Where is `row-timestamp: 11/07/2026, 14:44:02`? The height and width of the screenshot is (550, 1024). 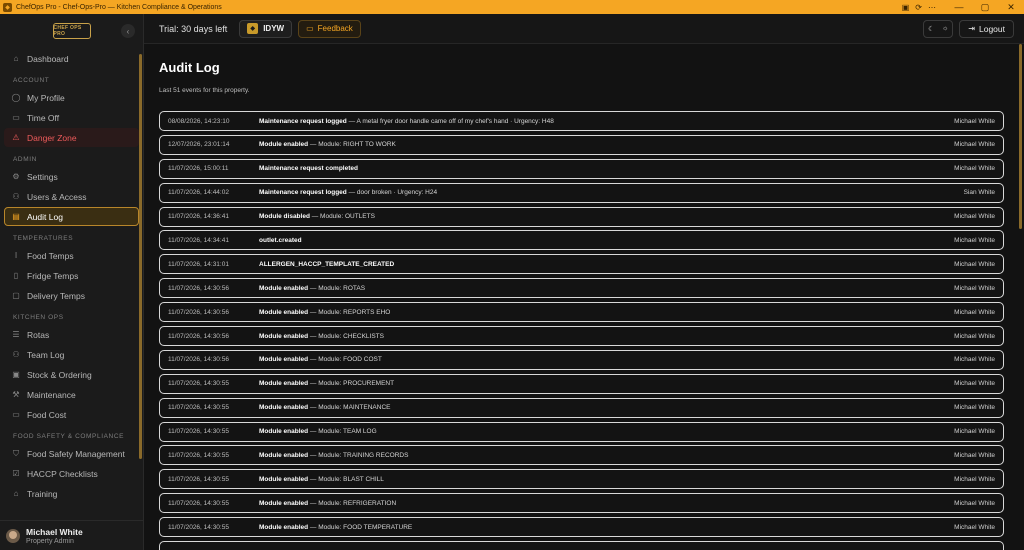
row-timestamp: 11/07/2026, 14:44:02 is located at coordinates (198, 193).